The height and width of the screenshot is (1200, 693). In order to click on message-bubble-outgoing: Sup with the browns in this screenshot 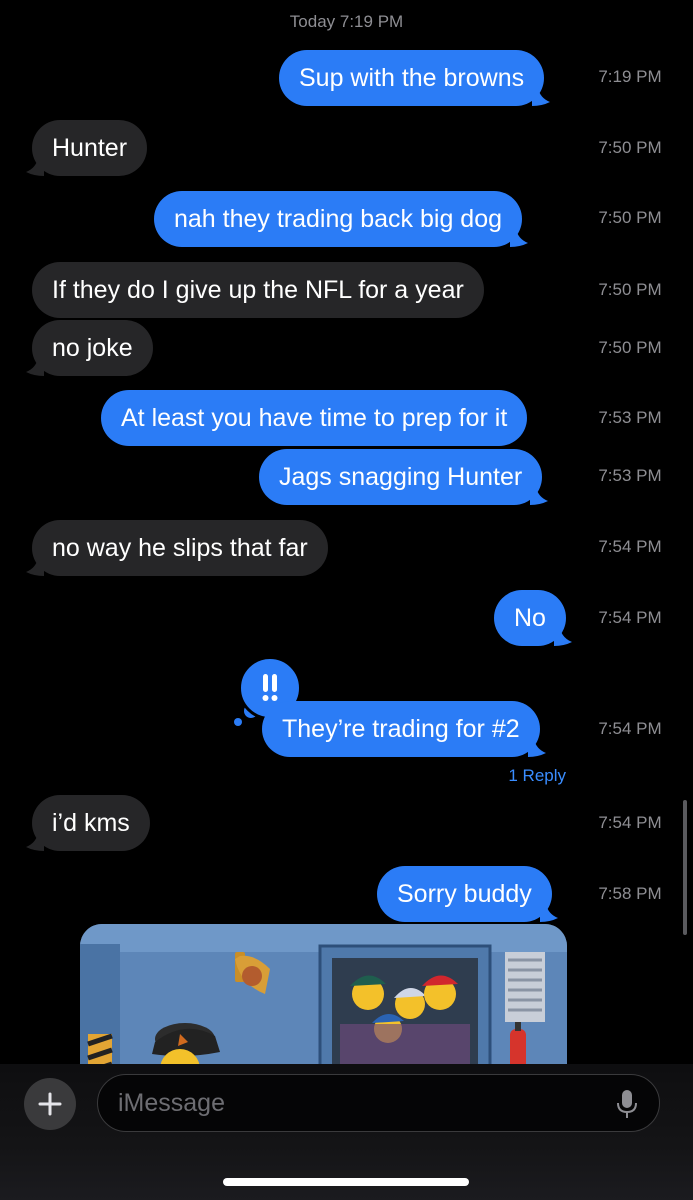, I will do `click(415, 78)`.